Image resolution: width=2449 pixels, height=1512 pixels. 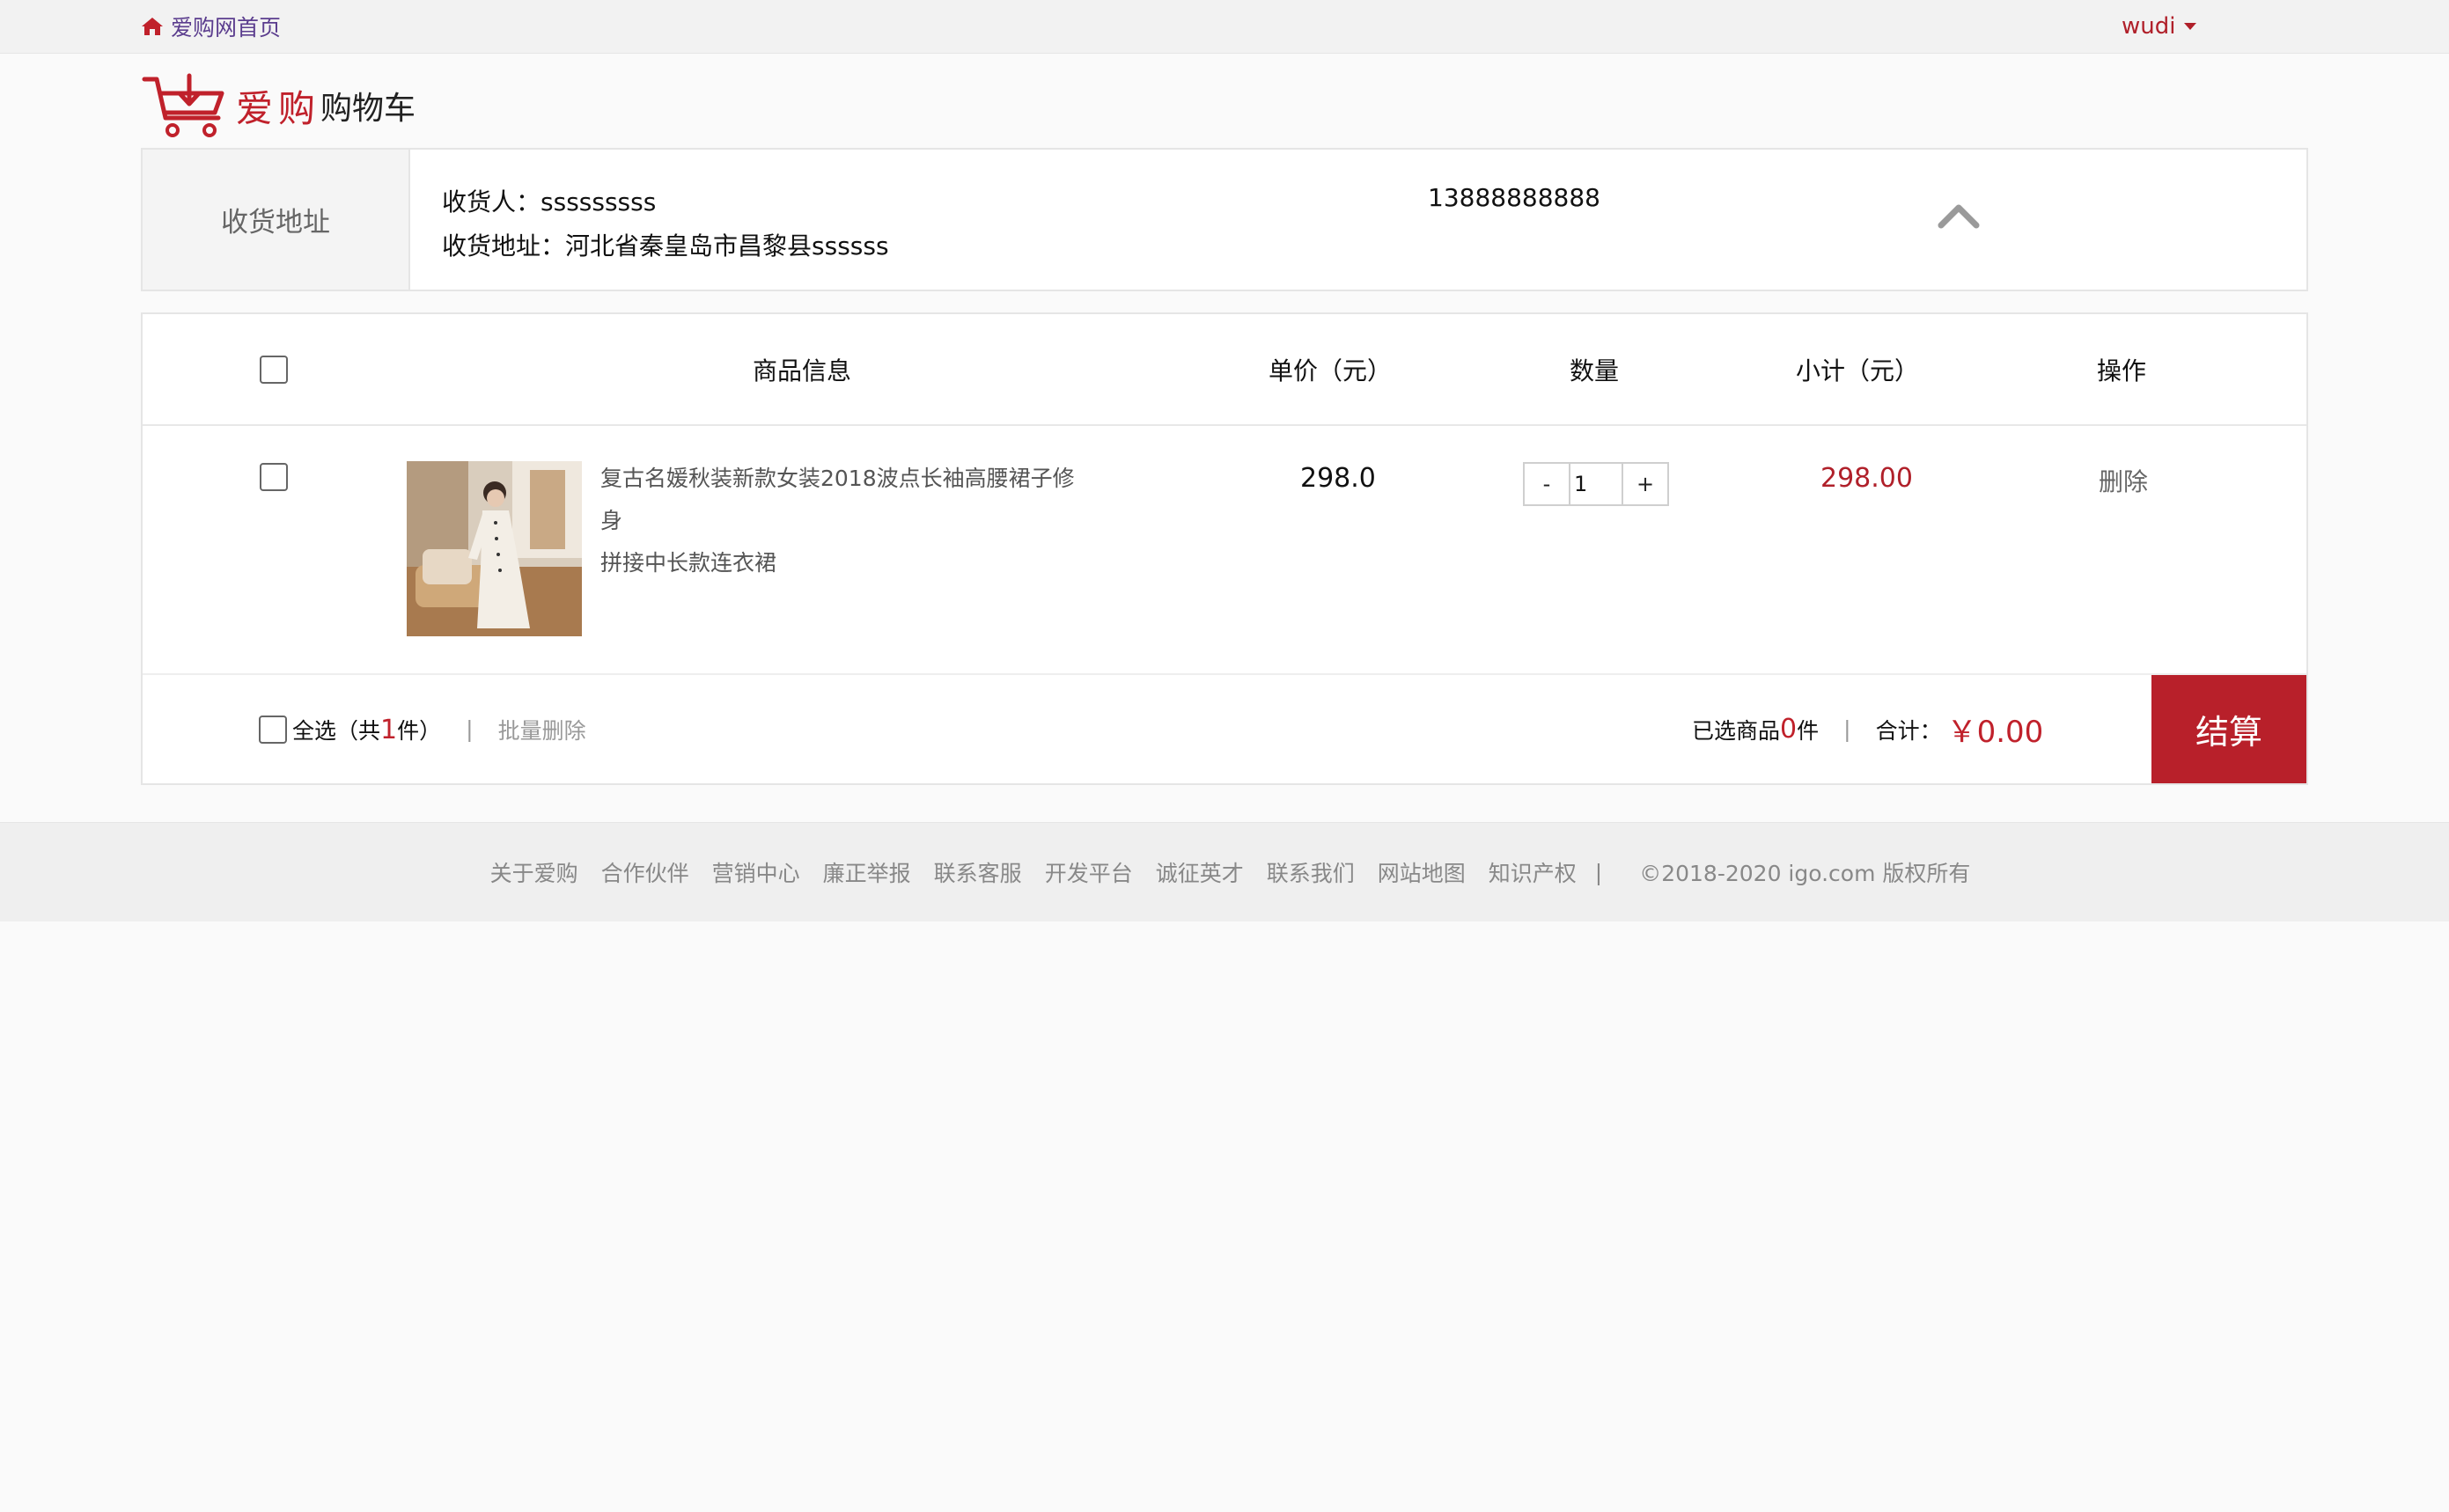 What do you see at coordinates (2190, 27) in the screenshot?
I see `caret-down-icon` at bounding box center [2190, 27].